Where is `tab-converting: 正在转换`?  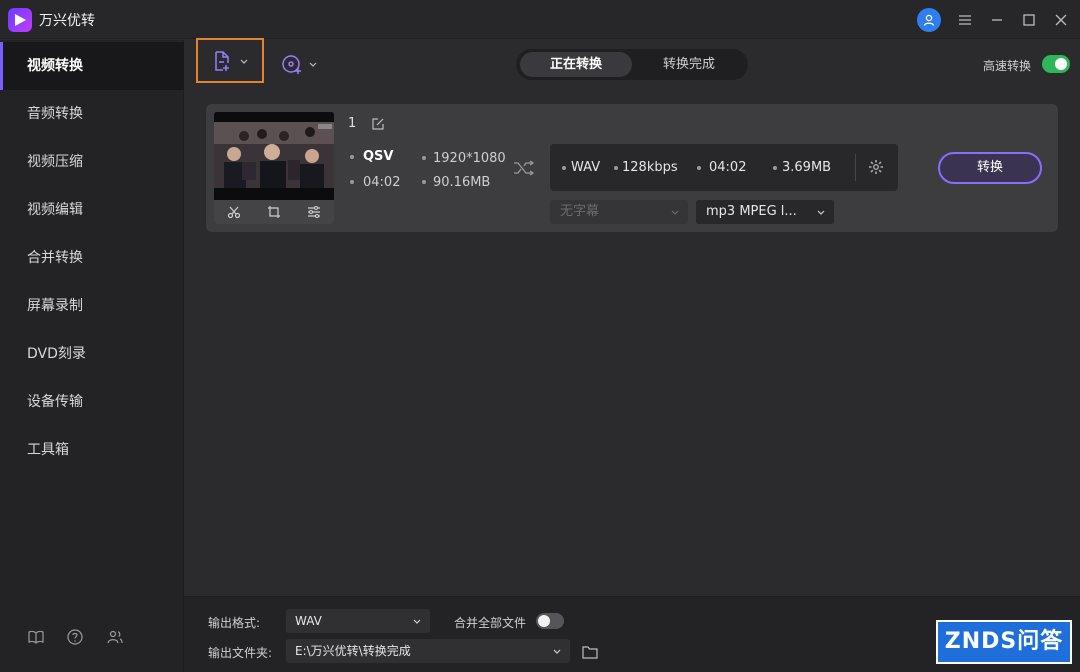
tab-converting: 正在转换 is located at coordinates (576, 64).